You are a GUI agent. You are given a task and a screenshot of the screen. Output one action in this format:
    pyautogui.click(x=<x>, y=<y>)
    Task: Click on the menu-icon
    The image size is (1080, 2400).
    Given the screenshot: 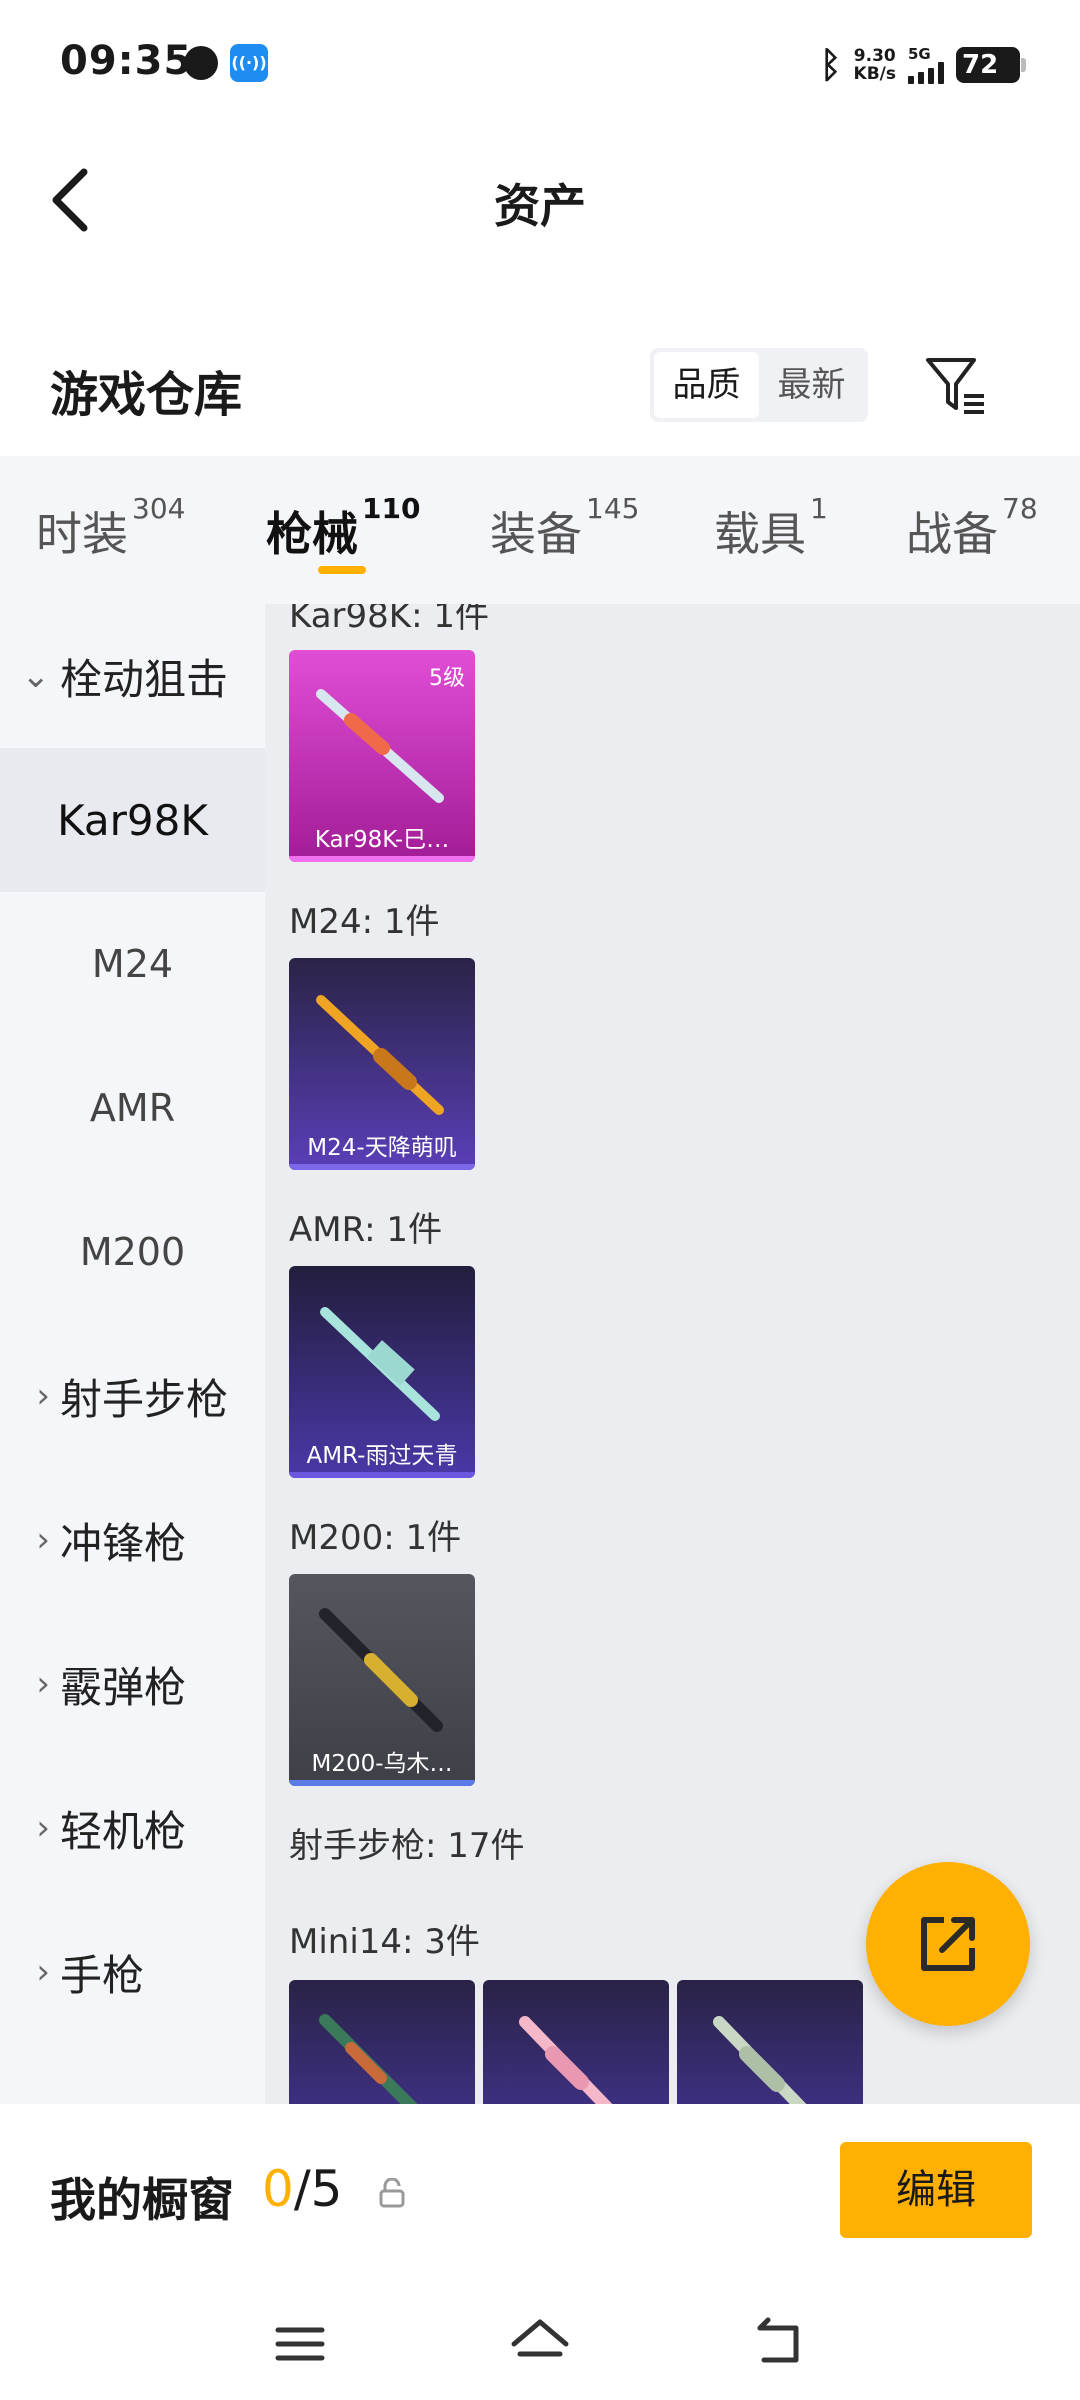 What is the action you would take?
    pyautogui.click(x=300, y=2344)
    